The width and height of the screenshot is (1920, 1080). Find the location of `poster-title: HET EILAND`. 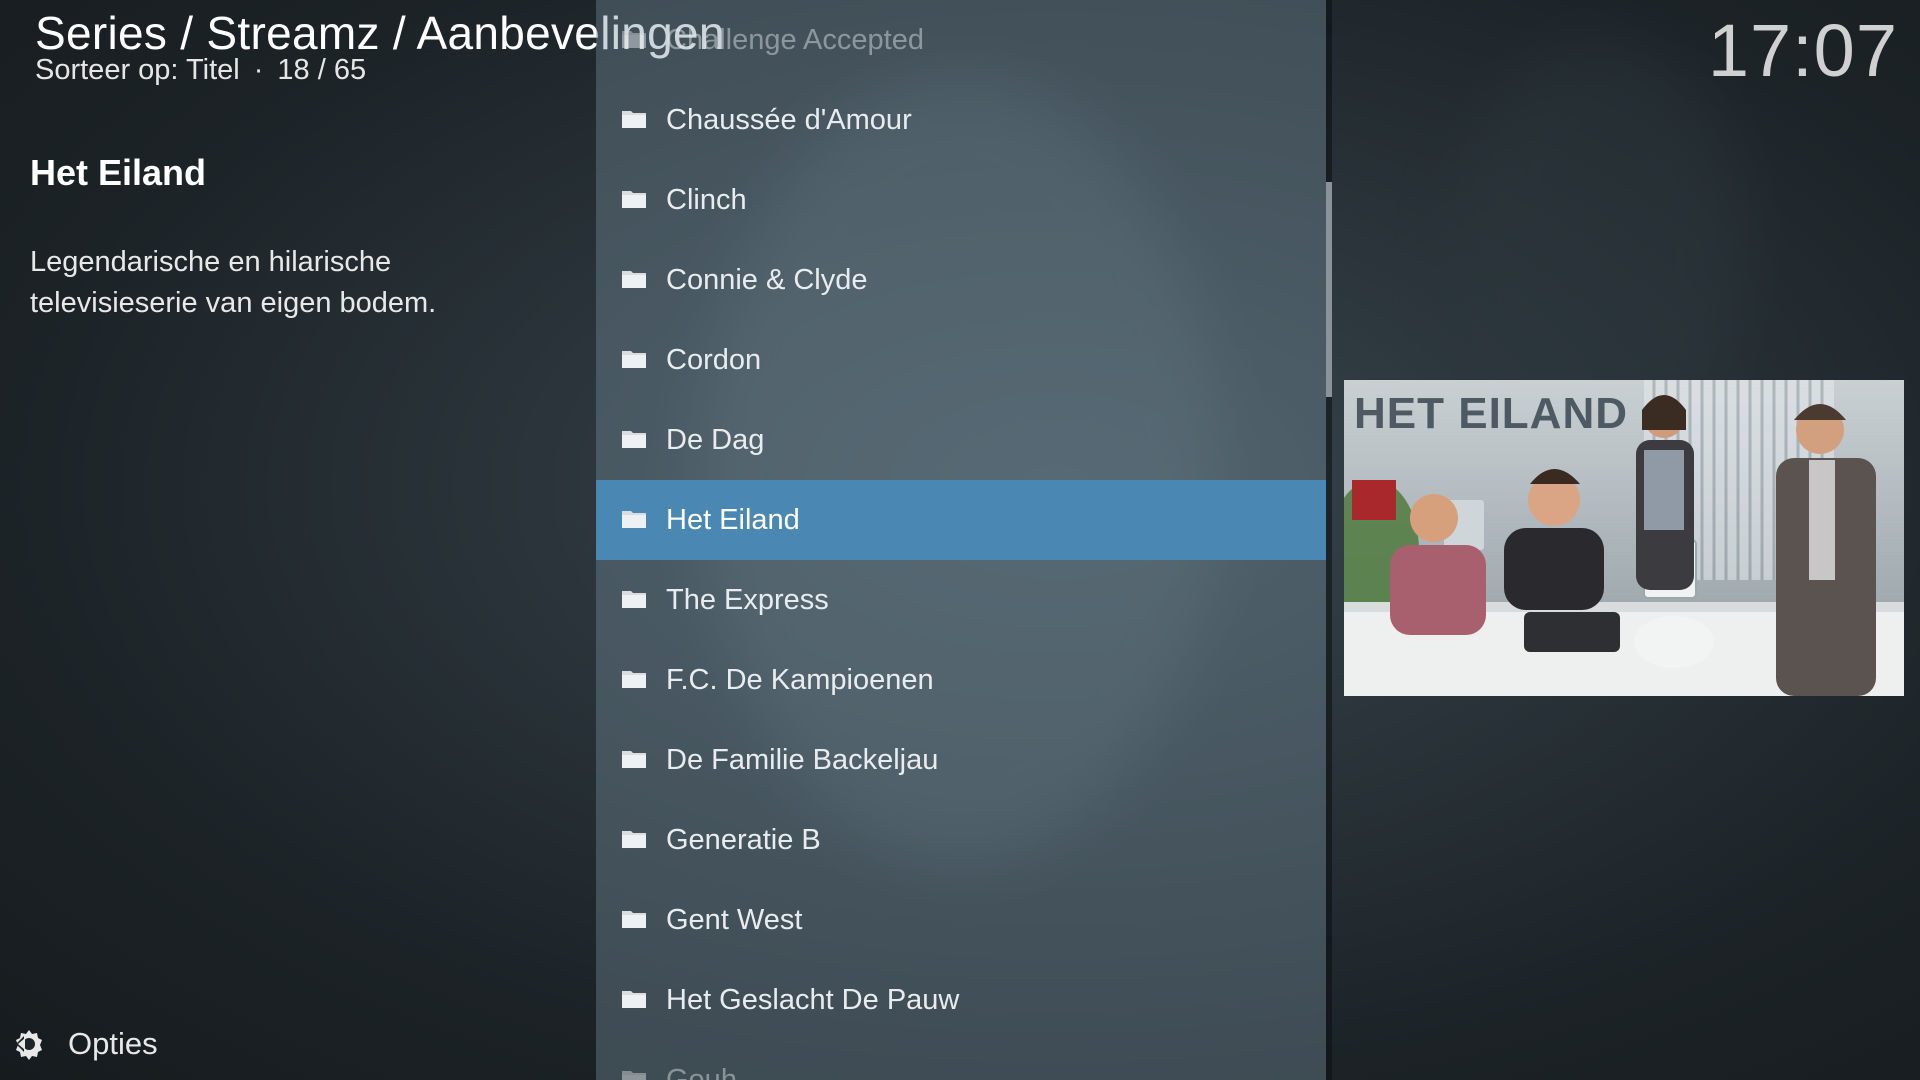

poster-title: HET EILAND is located at coordinates (1491, 413).